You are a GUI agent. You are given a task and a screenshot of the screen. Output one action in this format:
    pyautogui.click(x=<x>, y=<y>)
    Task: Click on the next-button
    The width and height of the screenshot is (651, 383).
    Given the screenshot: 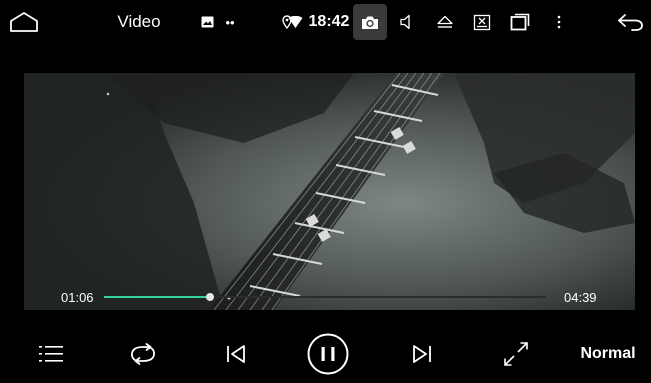 What is the action you would take?
    pyautogui.click(x=422, y=354)
    